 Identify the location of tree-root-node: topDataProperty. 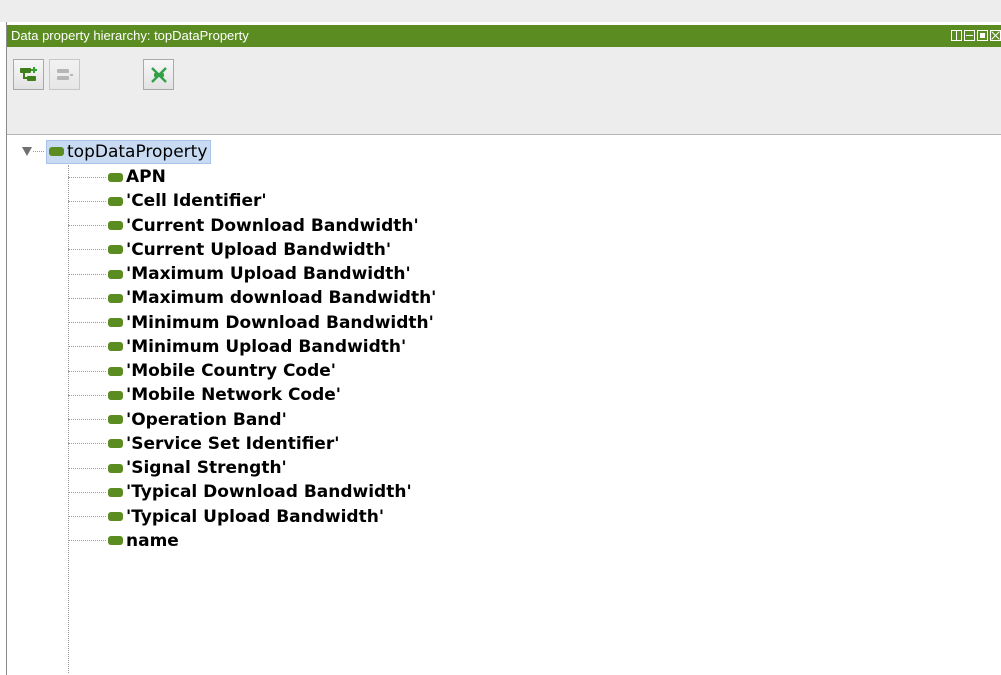
(129, 151).